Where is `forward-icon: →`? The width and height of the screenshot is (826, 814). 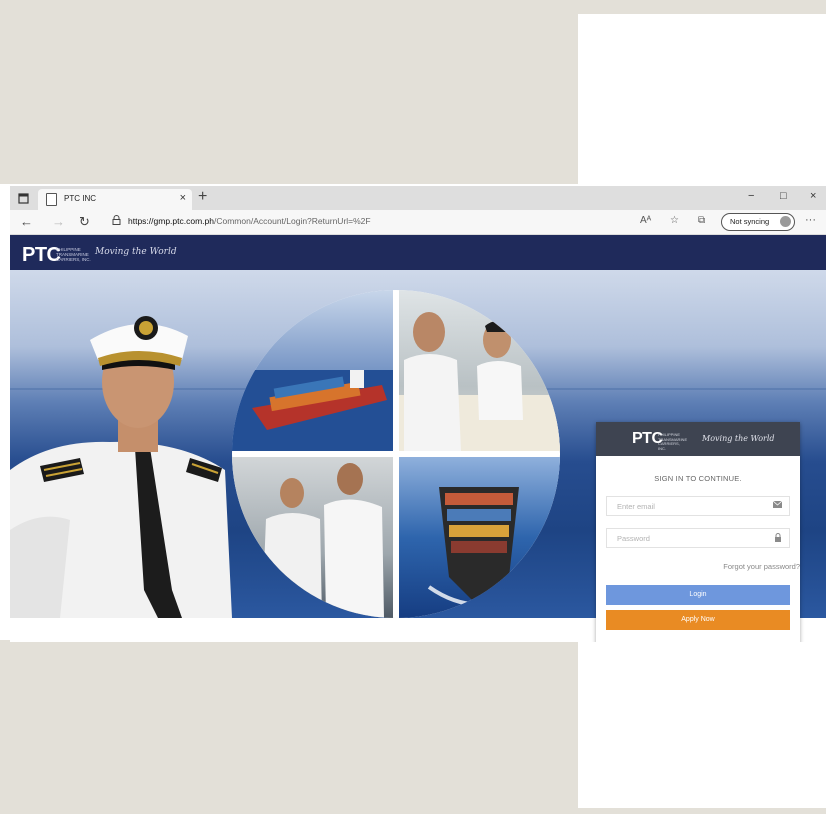
forward-icon: → is located at coordinates (58, 221).